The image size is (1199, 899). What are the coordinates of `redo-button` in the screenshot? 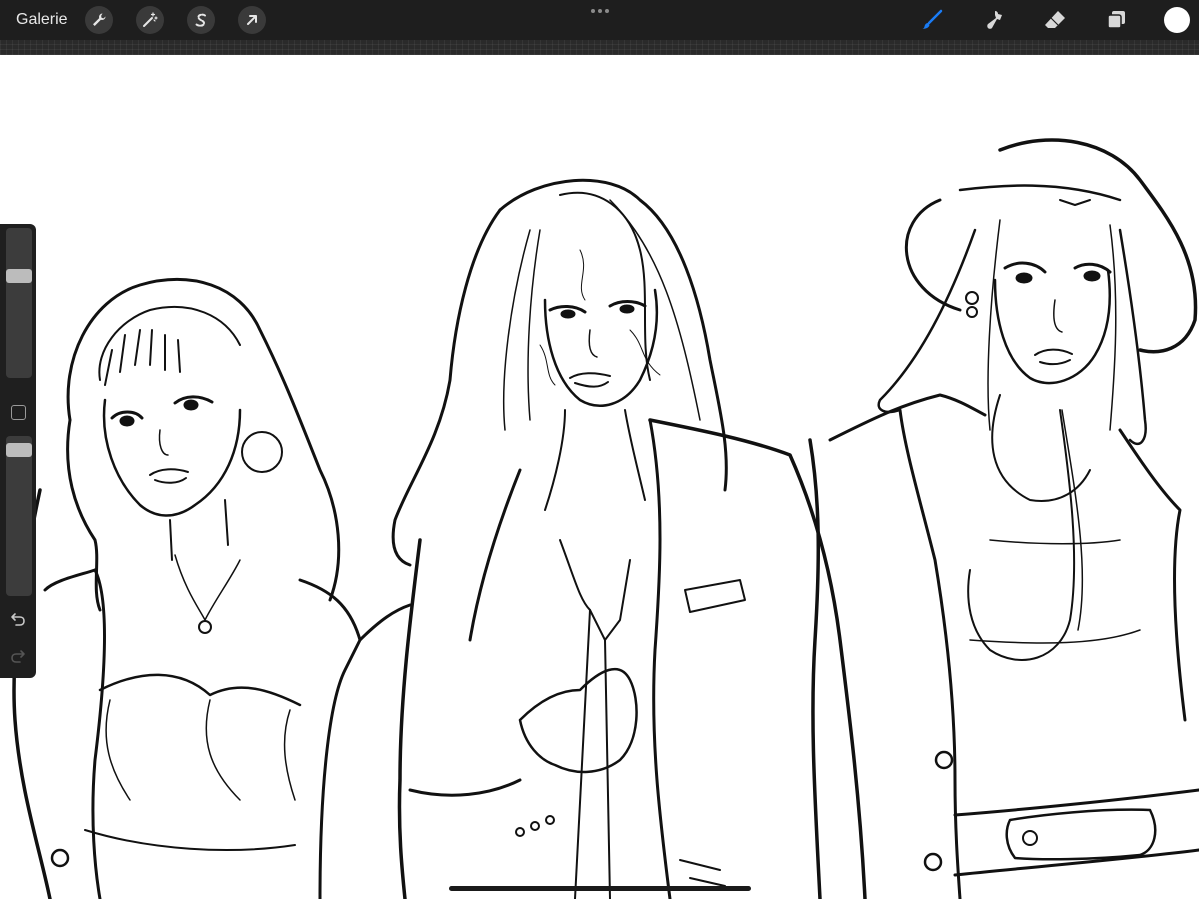 It's located at (18, 656).